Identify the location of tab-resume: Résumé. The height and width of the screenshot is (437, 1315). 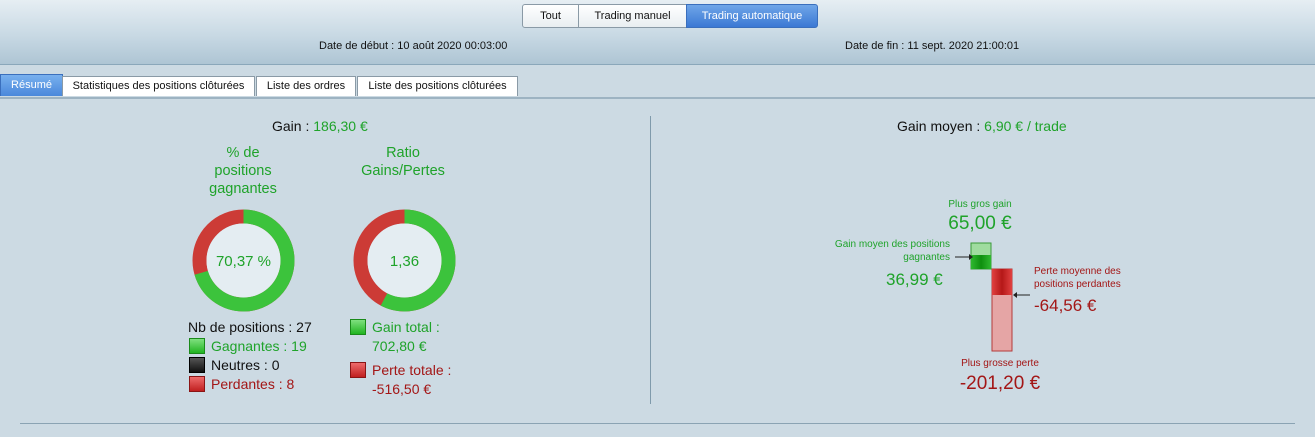
(31, 85).